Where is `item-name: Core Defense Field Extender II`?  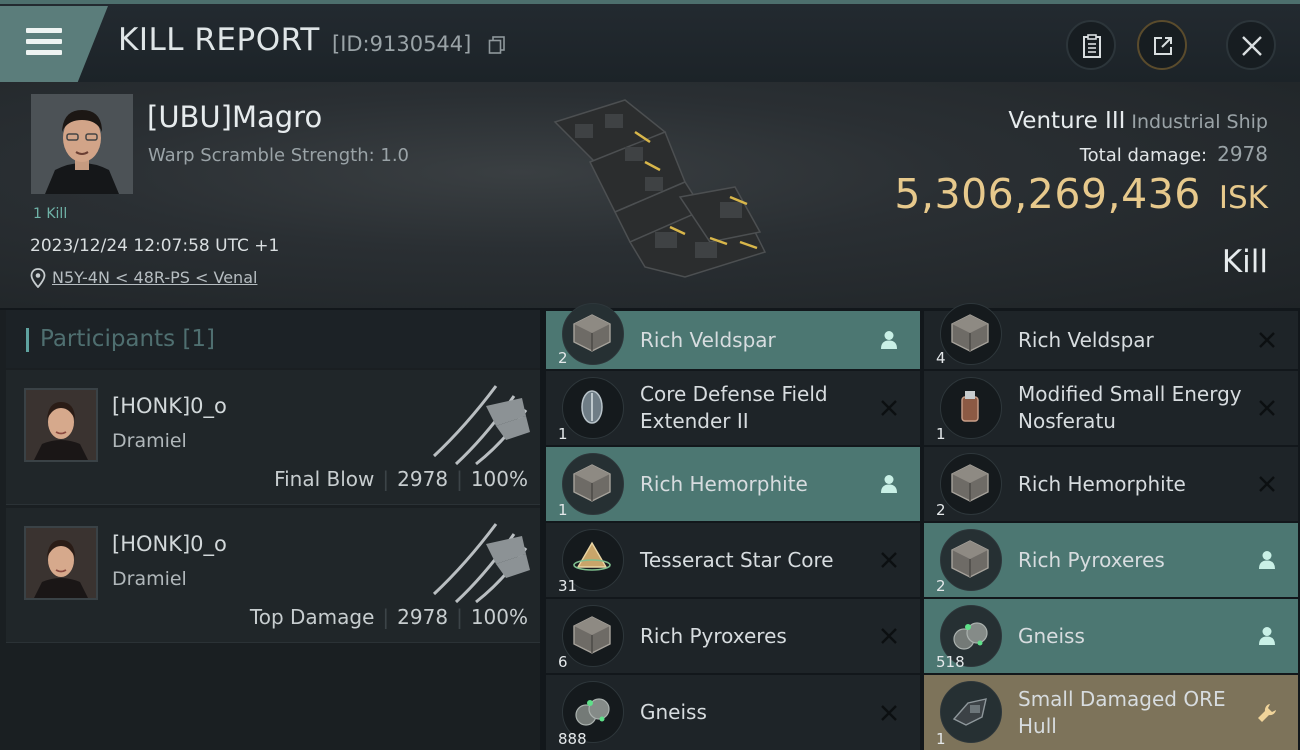 item-name: Core Defense Field Extender II is located at coordinates (734, 407).